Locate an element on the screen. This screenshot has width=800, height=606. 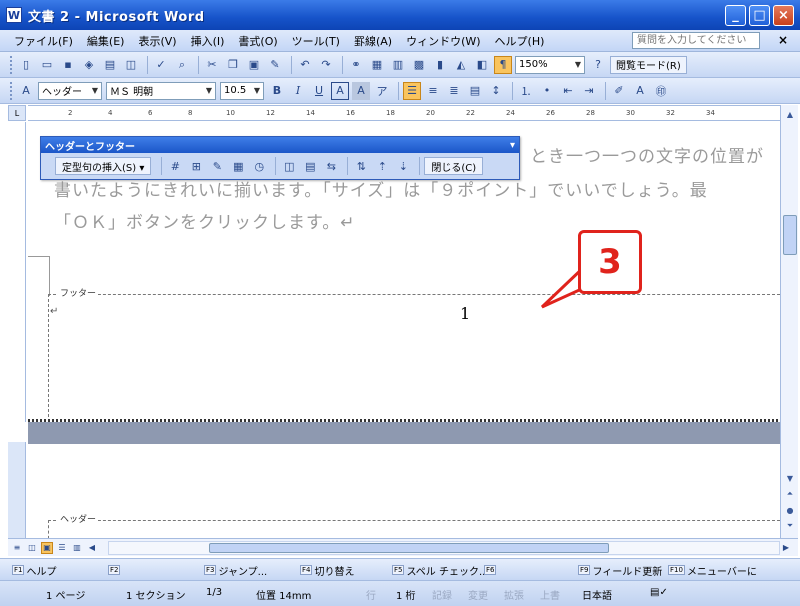
toolbar-grip is located at coordinates (11, 90).